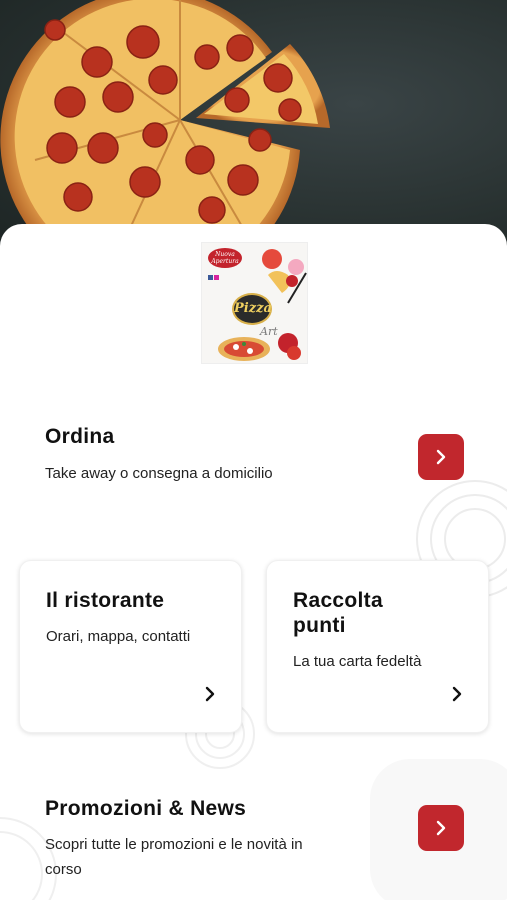 The height and width of the screenshot is (900, 507). Describe the element at coordinates (357, 661) in the screenshot. I see `loyalty-subtitle: La tua carta fedeltà` at that location.